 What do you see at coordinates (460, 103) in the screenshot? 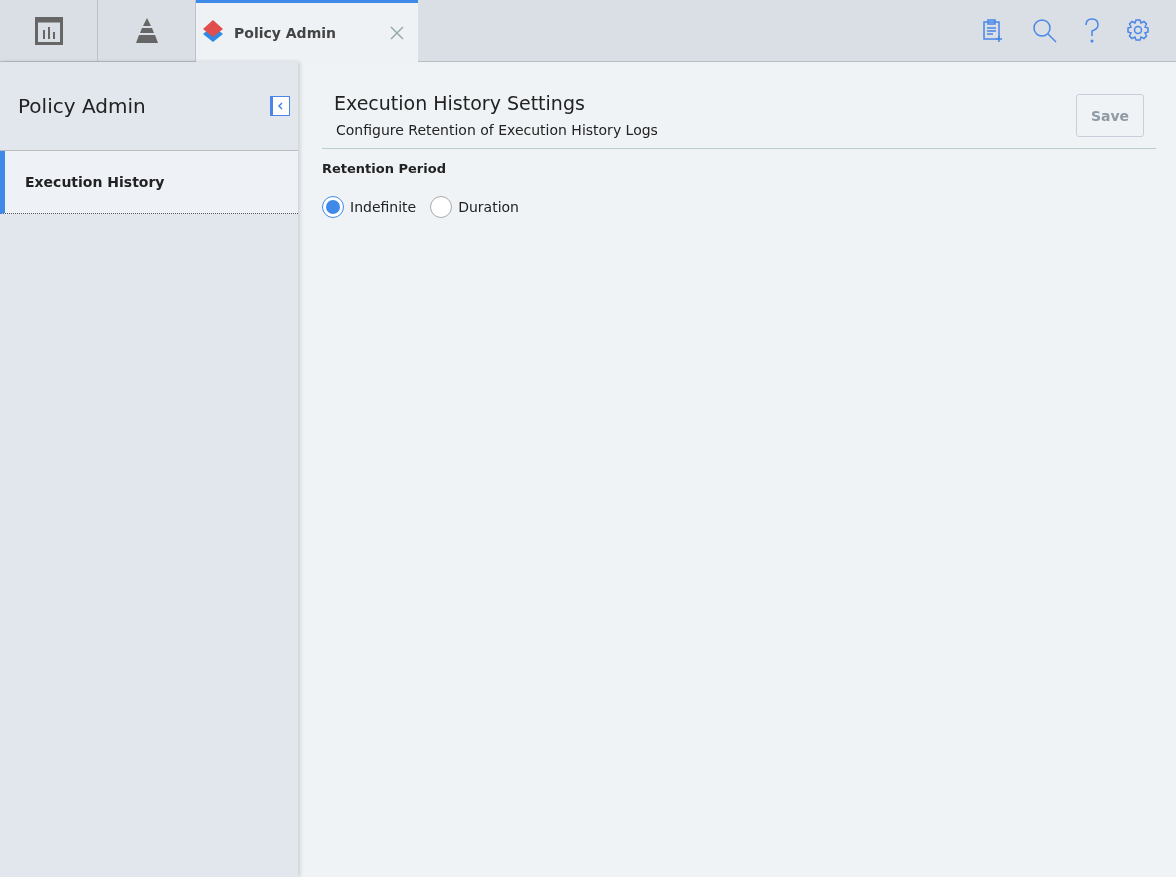
I see `page-title: Execution History Settings` at bounding box center [460, 103].